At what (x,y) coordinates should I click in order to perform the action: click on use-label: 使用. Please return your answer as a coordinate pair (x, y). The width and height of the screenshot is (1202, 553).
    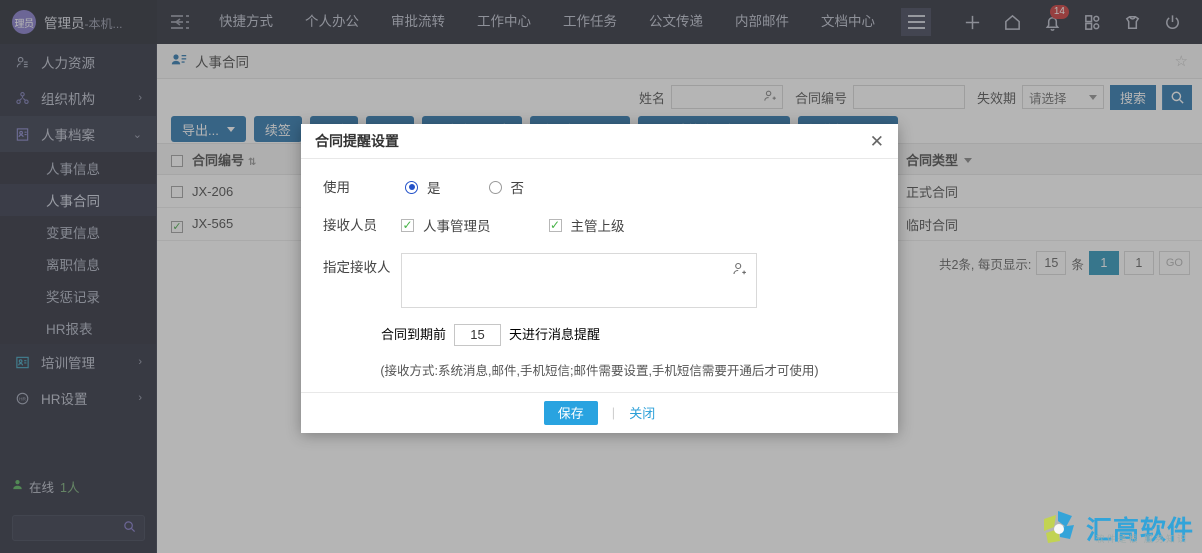
    Looking at the image, I should click on (336, 187).